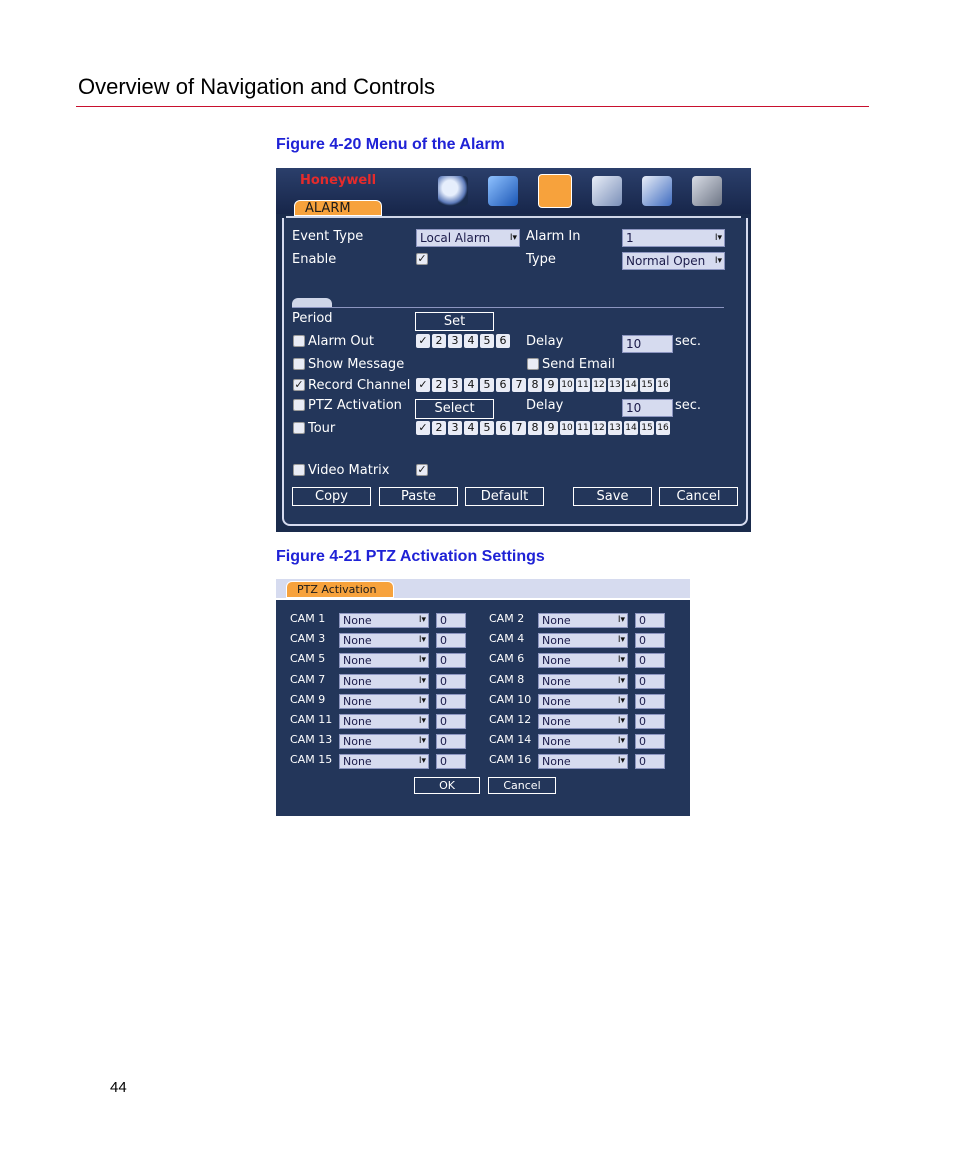  What do you see at coordinates (551, 385) in the screenshot?
I see `record-channel-num: 9` at bounding box center [551, 385].